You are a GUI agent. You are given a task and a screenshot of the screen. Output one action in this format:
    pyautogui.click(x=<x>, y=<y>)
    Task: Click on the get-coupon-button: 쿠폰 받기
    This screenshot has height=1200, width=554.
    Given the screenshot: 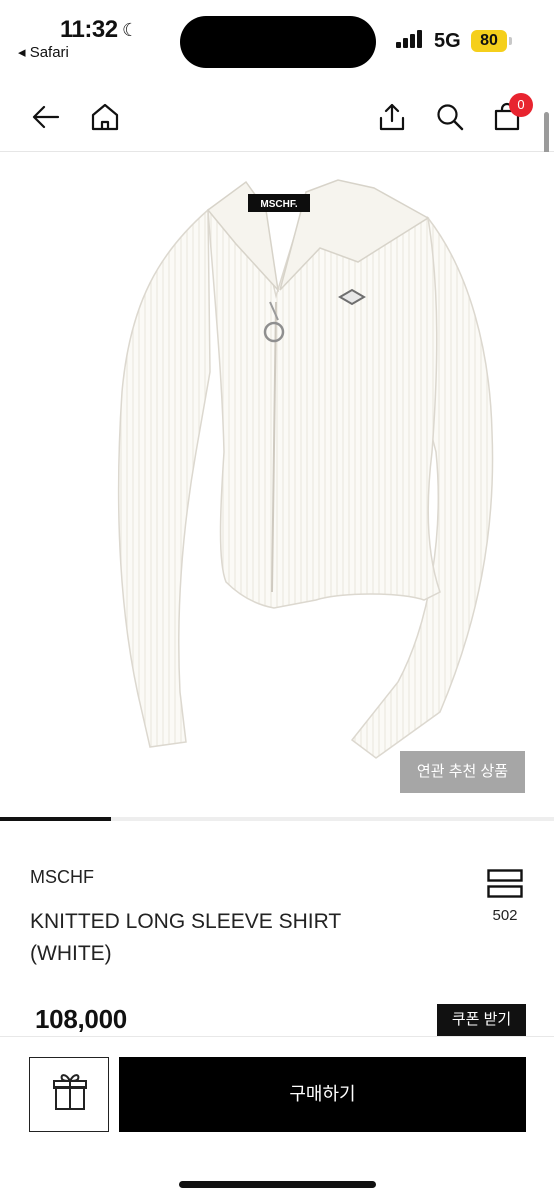 What is the action you would take?
    pyautogui.click(x=481, y=1020)
    